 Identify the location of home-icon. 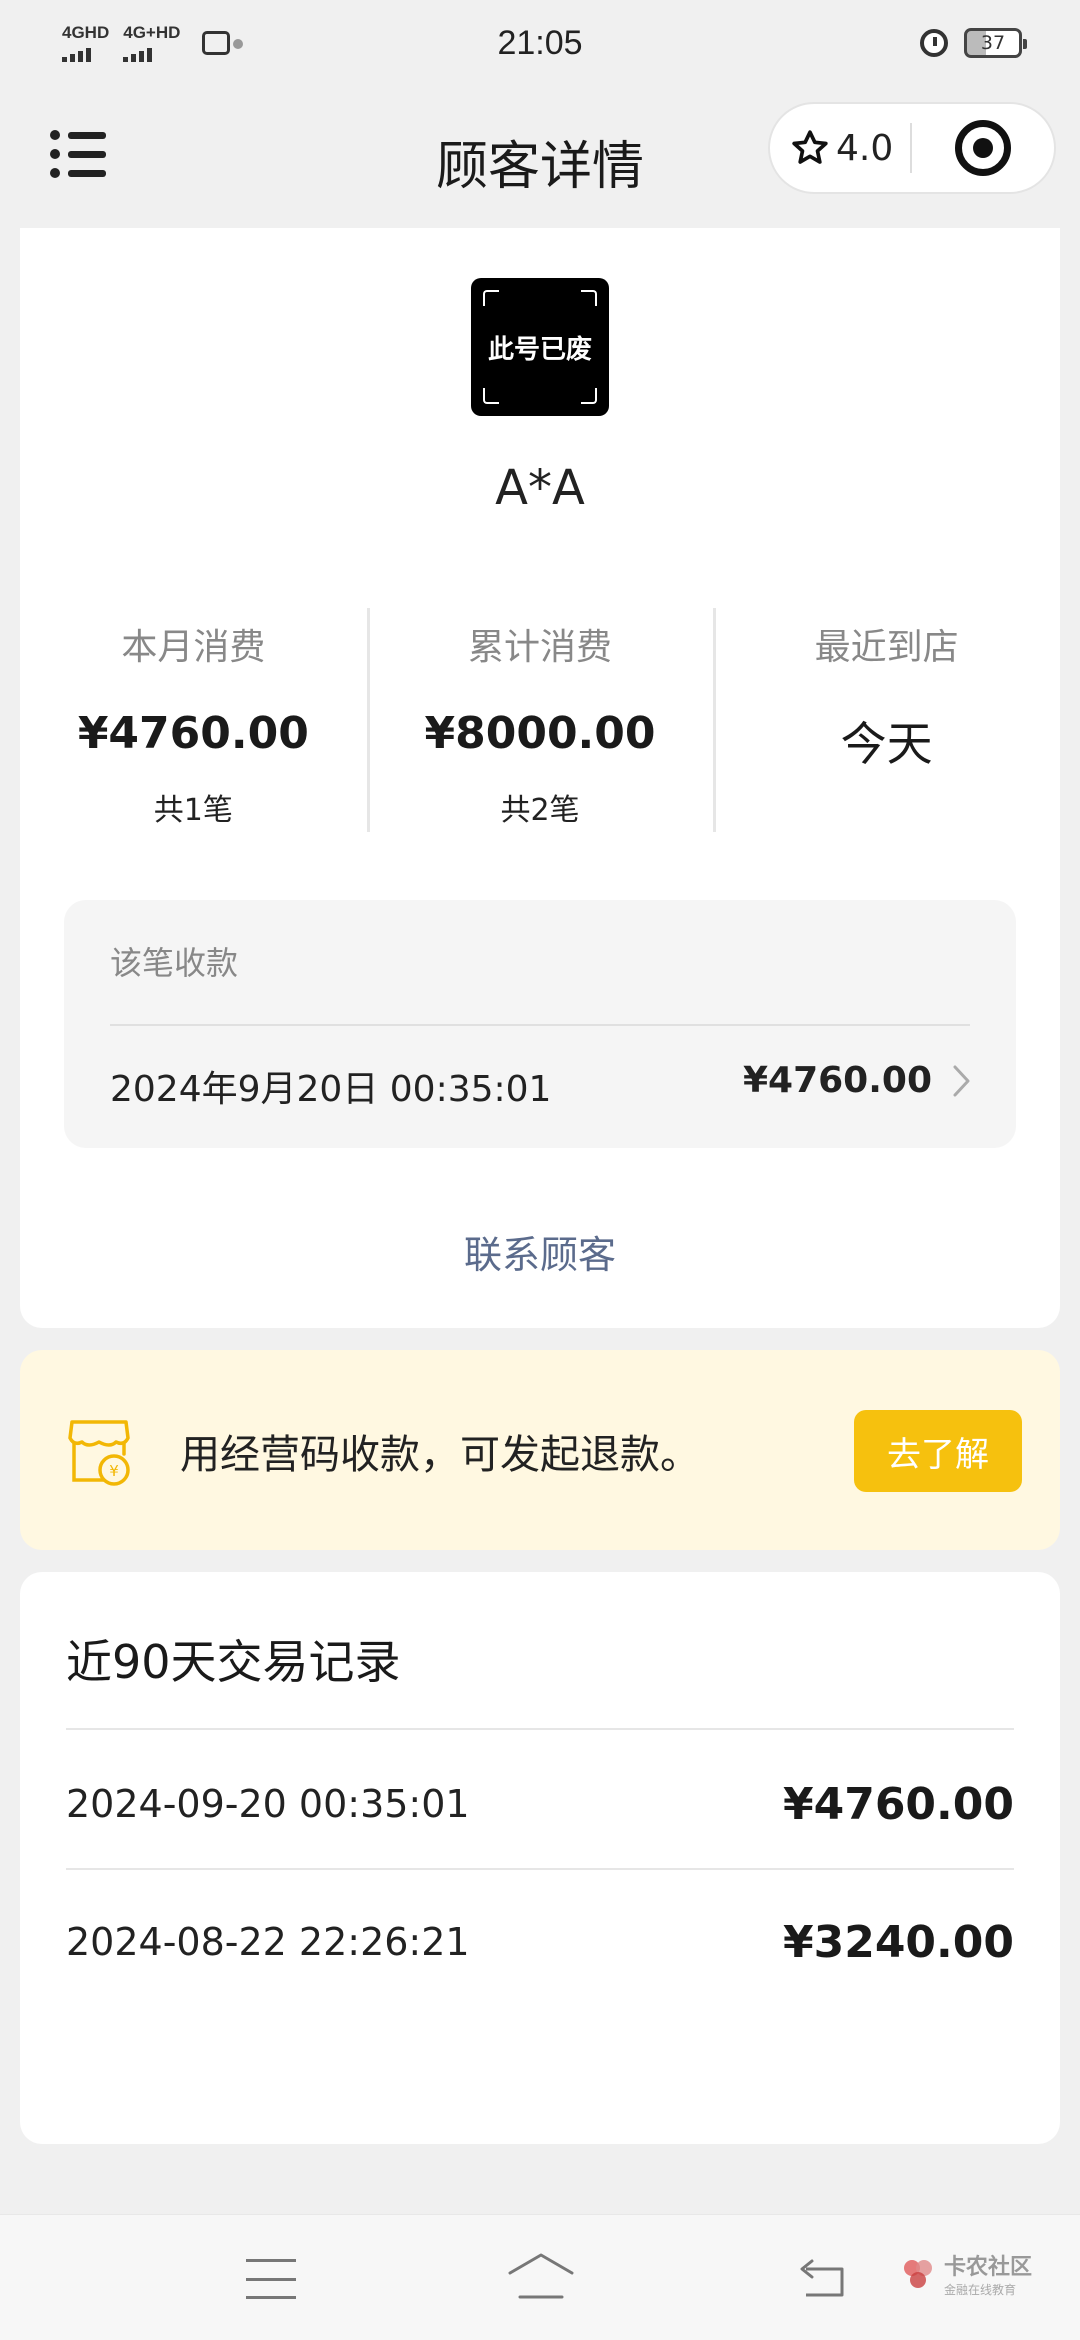
(541, 2276).